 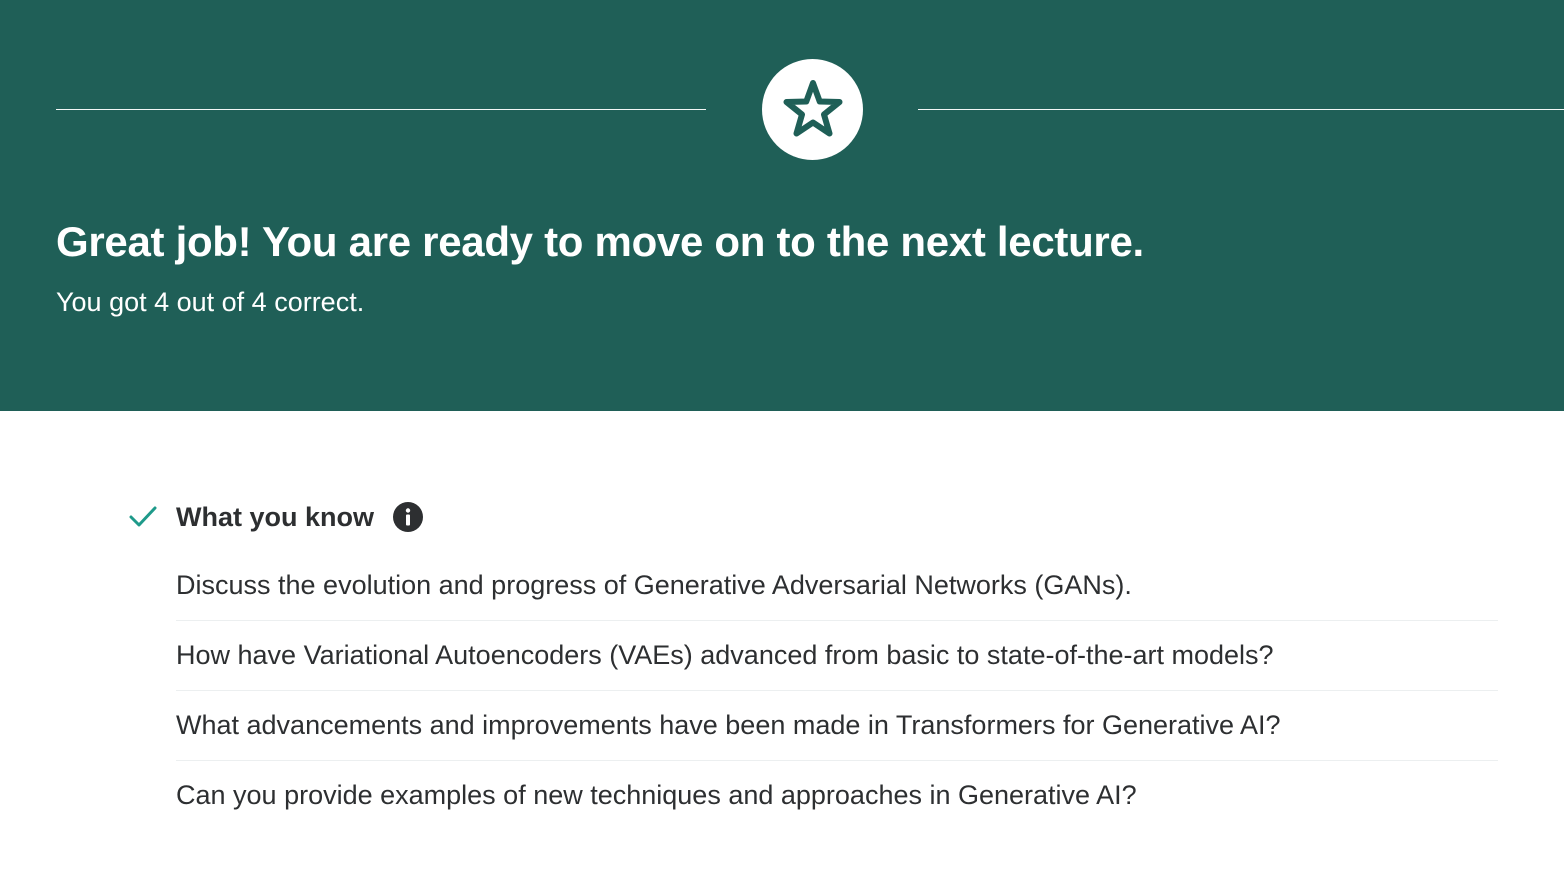 I want to click on divider-left, so click(x=381, y=109).